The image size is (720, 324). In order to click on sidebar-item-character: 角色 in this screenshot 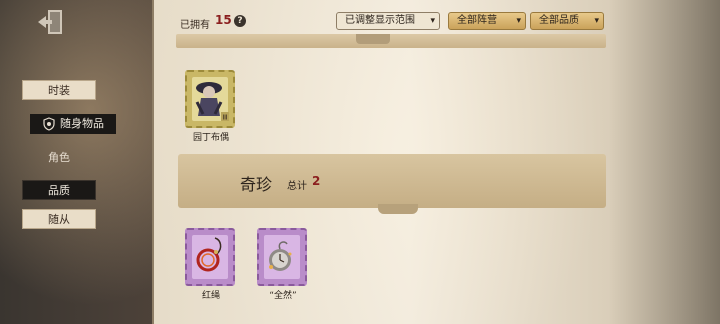, I will do `click(59, 158)`.